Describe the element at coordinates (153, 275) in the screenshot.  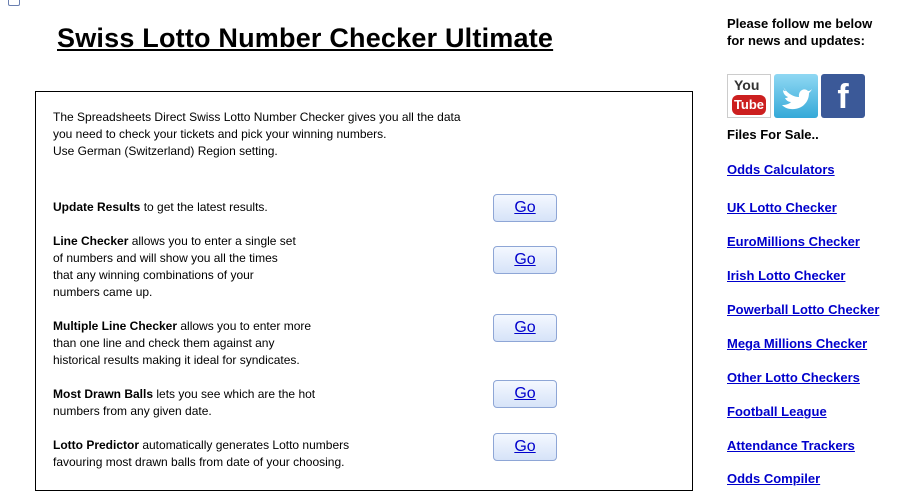
I see `feature-desc: that any winning combinations of your` at that location.